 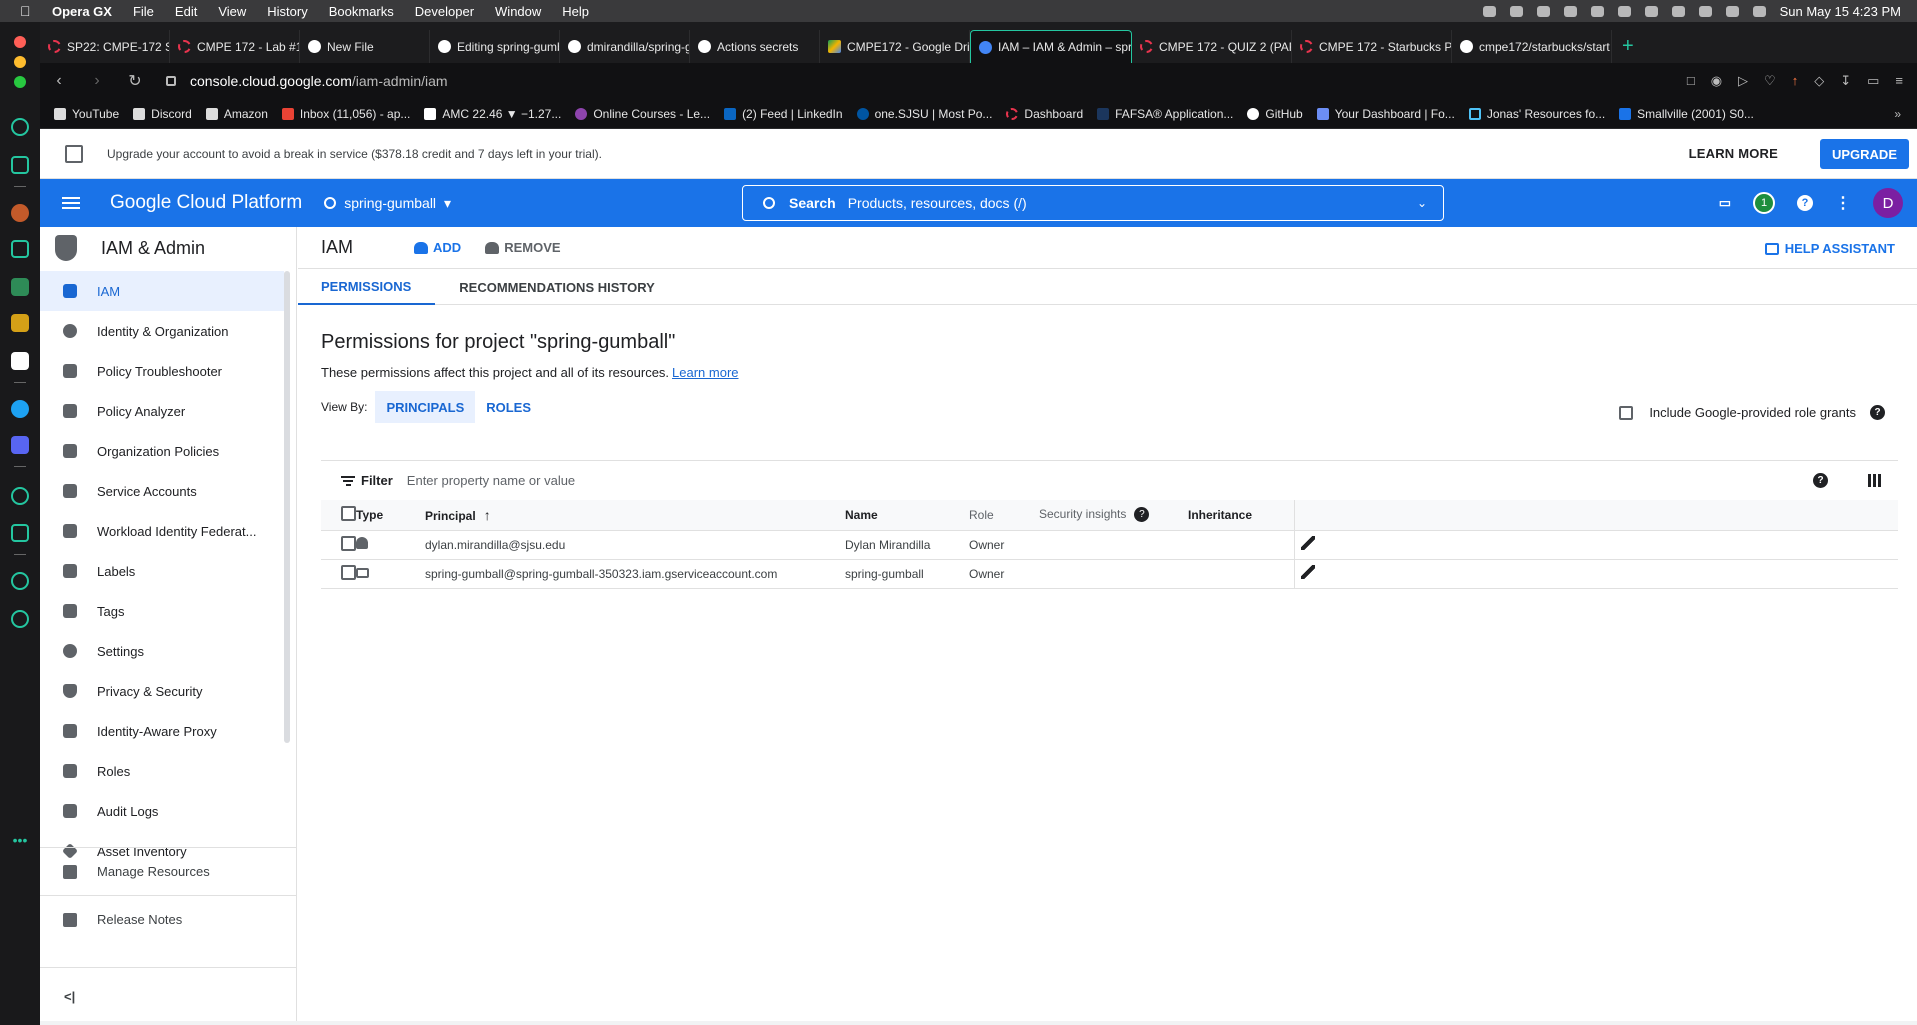 What do you see at coordinates (1516, 11) in the screenshot?
I see `coffee-icon` at bounding box center [1516, 11].